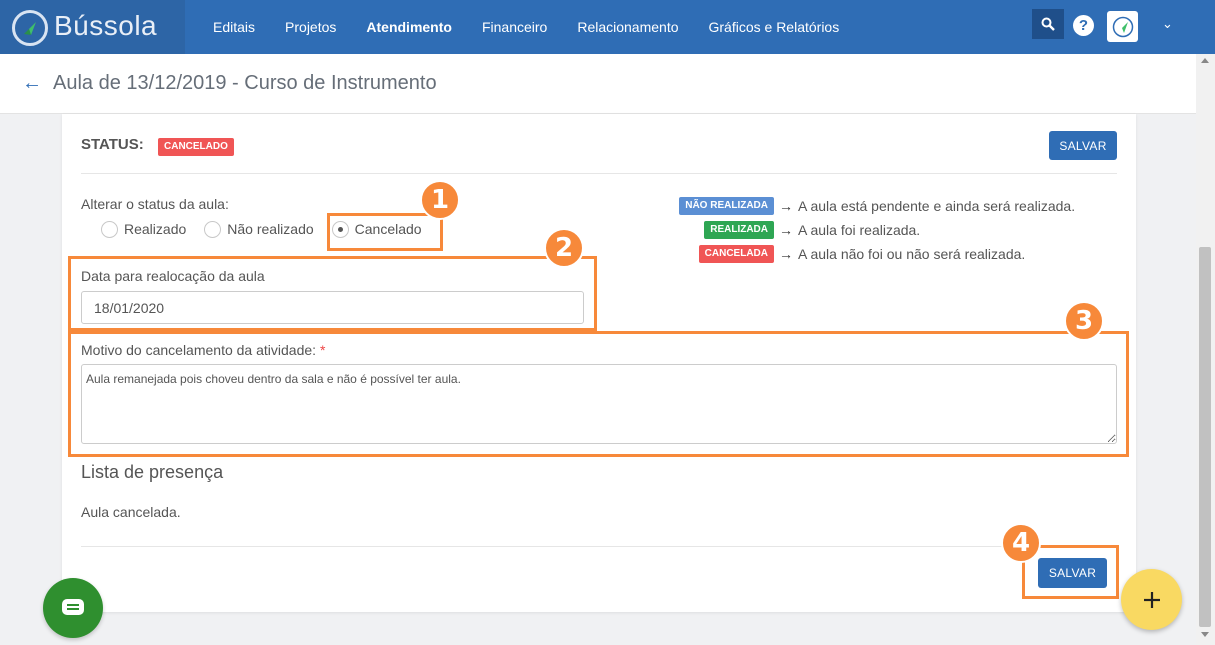 This screenshot has width=1215, height=645. What do you see at coordinates (1205, 60) in the screenshot?
I see `scroll-up-arrow-icon` at bounding box center [1205, 60].